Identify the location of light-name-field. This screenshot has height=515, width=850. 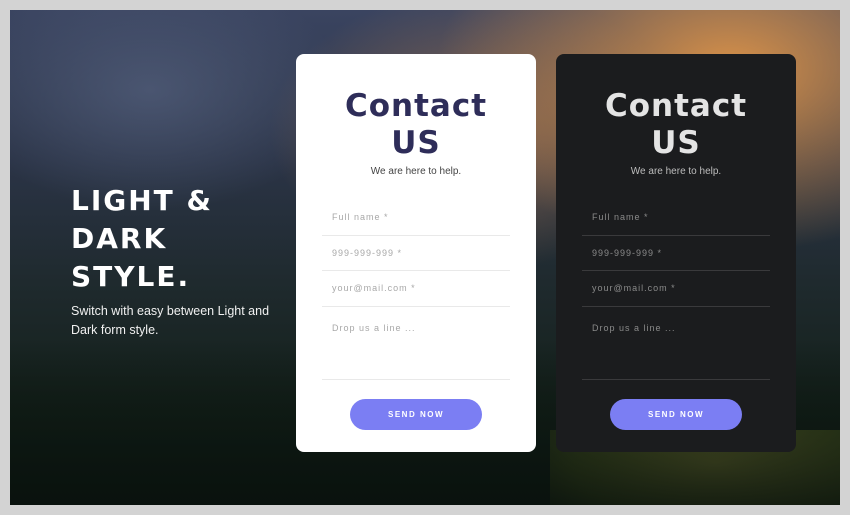
(416, 218).